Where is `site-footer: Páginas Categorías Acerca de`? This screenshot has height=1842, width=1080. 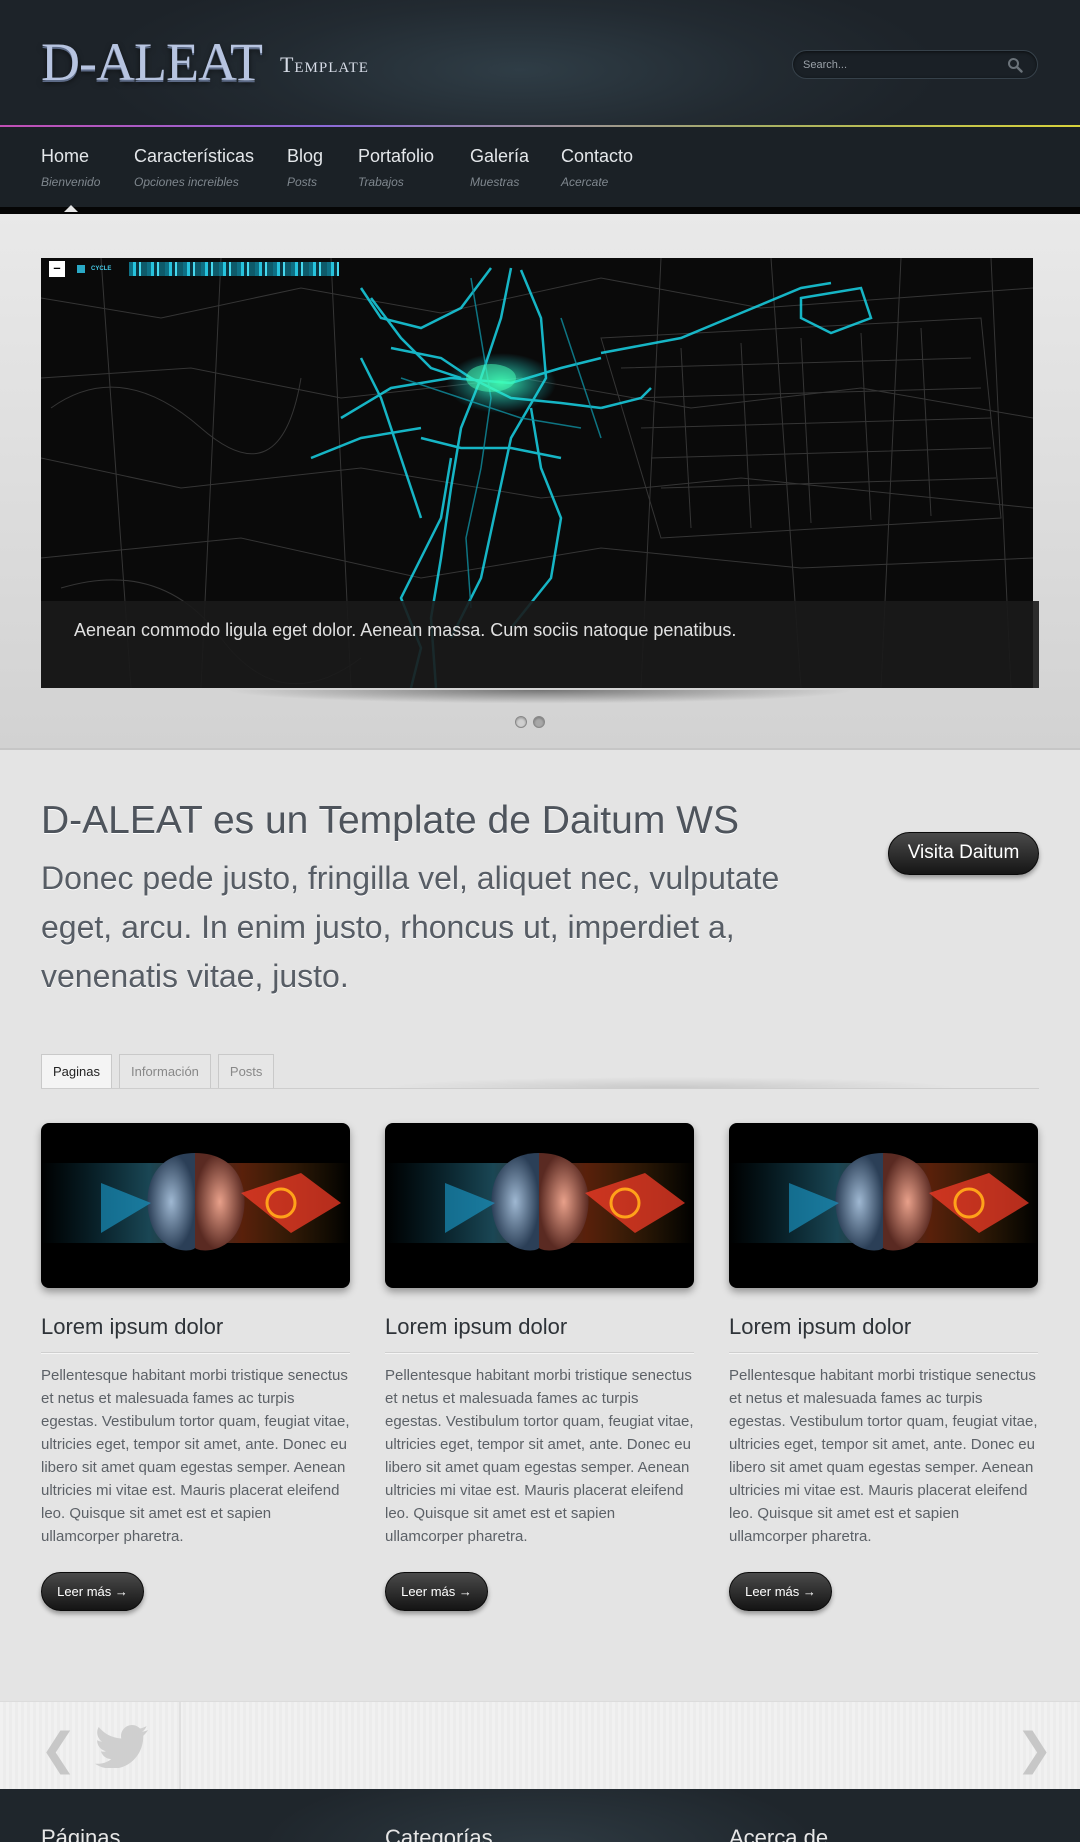
site-footer: Páginas Categorías Acerca de is located at coordinates (540, 1815).